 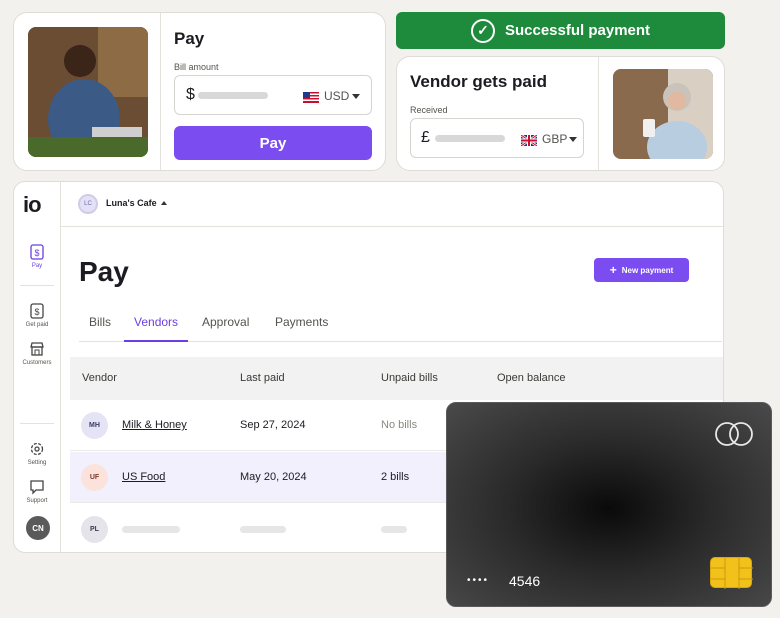 I want to click on rail-label-support: Support, so click(x=37, y=501).